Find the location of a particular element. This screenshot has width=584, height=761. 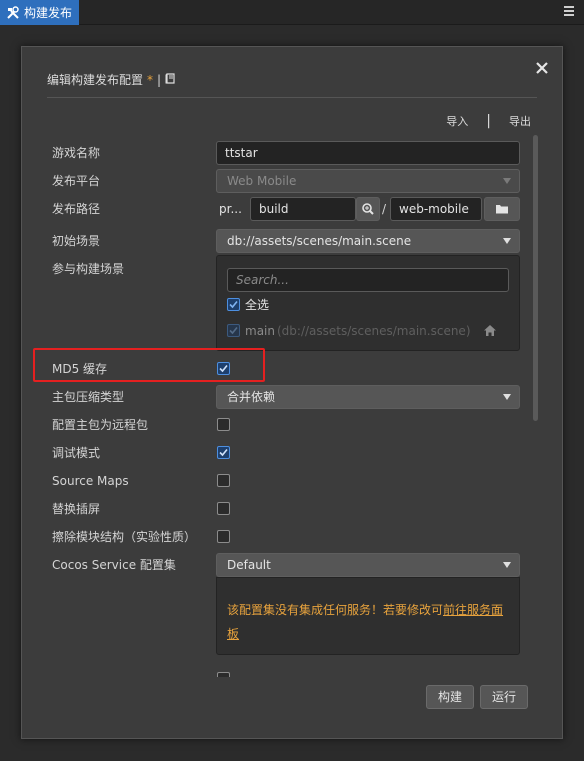

start-scene-select: db://assets/scenes/main.scene is located at coordinates (368, 241).